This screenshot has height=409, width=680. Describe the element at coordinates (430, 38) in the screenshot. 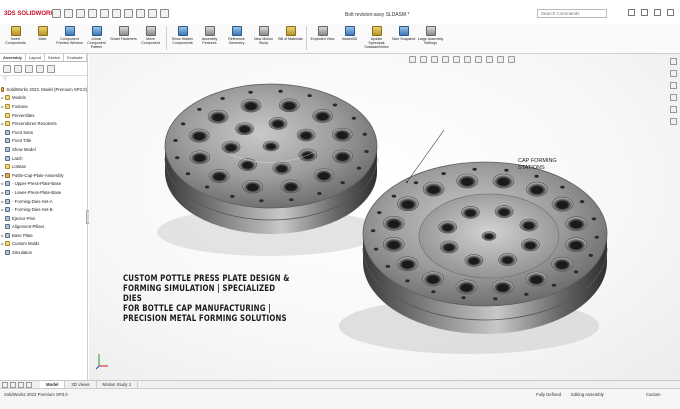

I see `ribbon-button: Large Assembly Settings` at that location.